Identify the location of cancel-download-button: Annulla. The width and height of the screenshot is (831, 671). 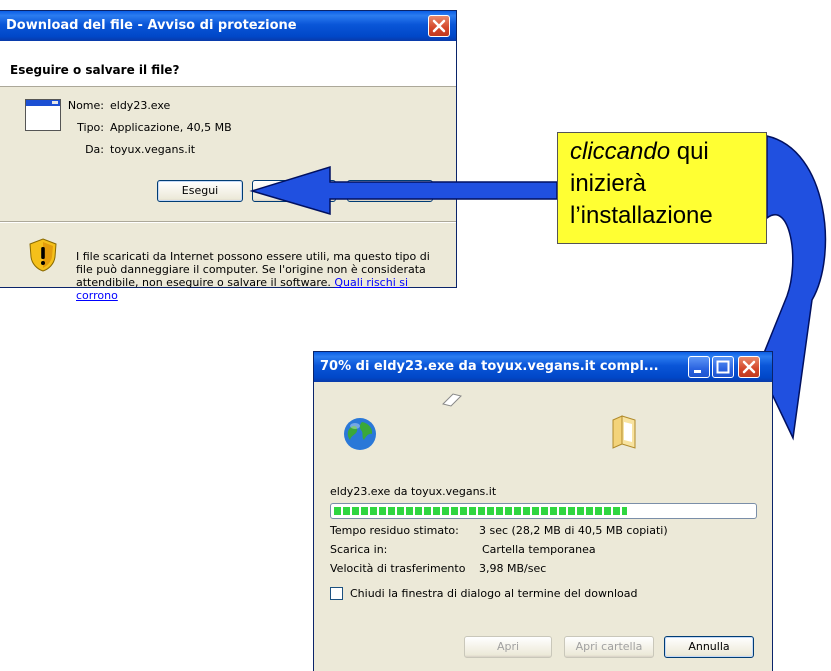
(709, 647).